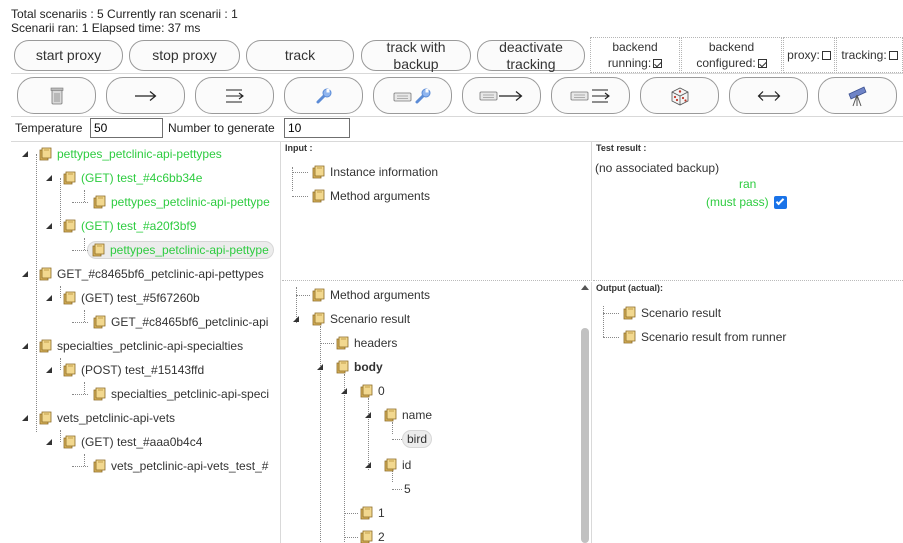 The image size is (903, 543). What do you see at coordinates (412, 95) in the screenshot?
I see `keyboard-configure-button` at bounding box center [412, 95].